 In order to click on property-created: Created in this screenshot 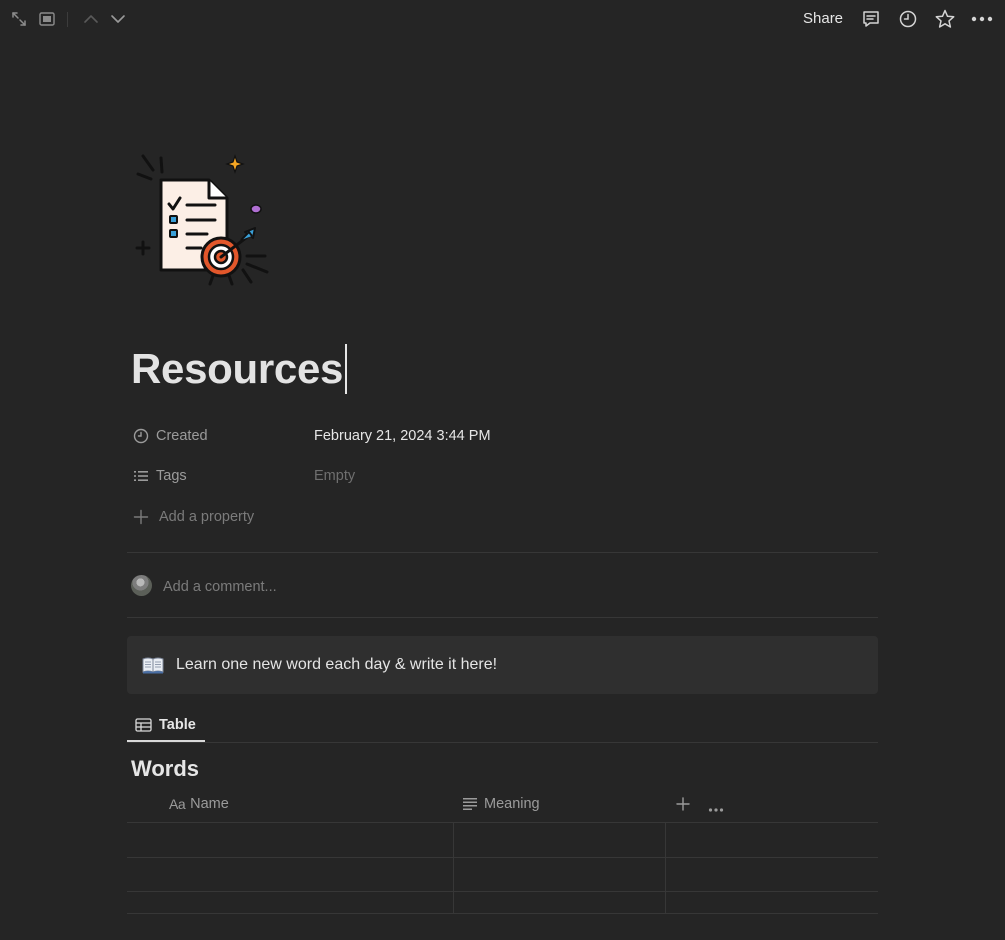, I will do `click(170, 436)`.